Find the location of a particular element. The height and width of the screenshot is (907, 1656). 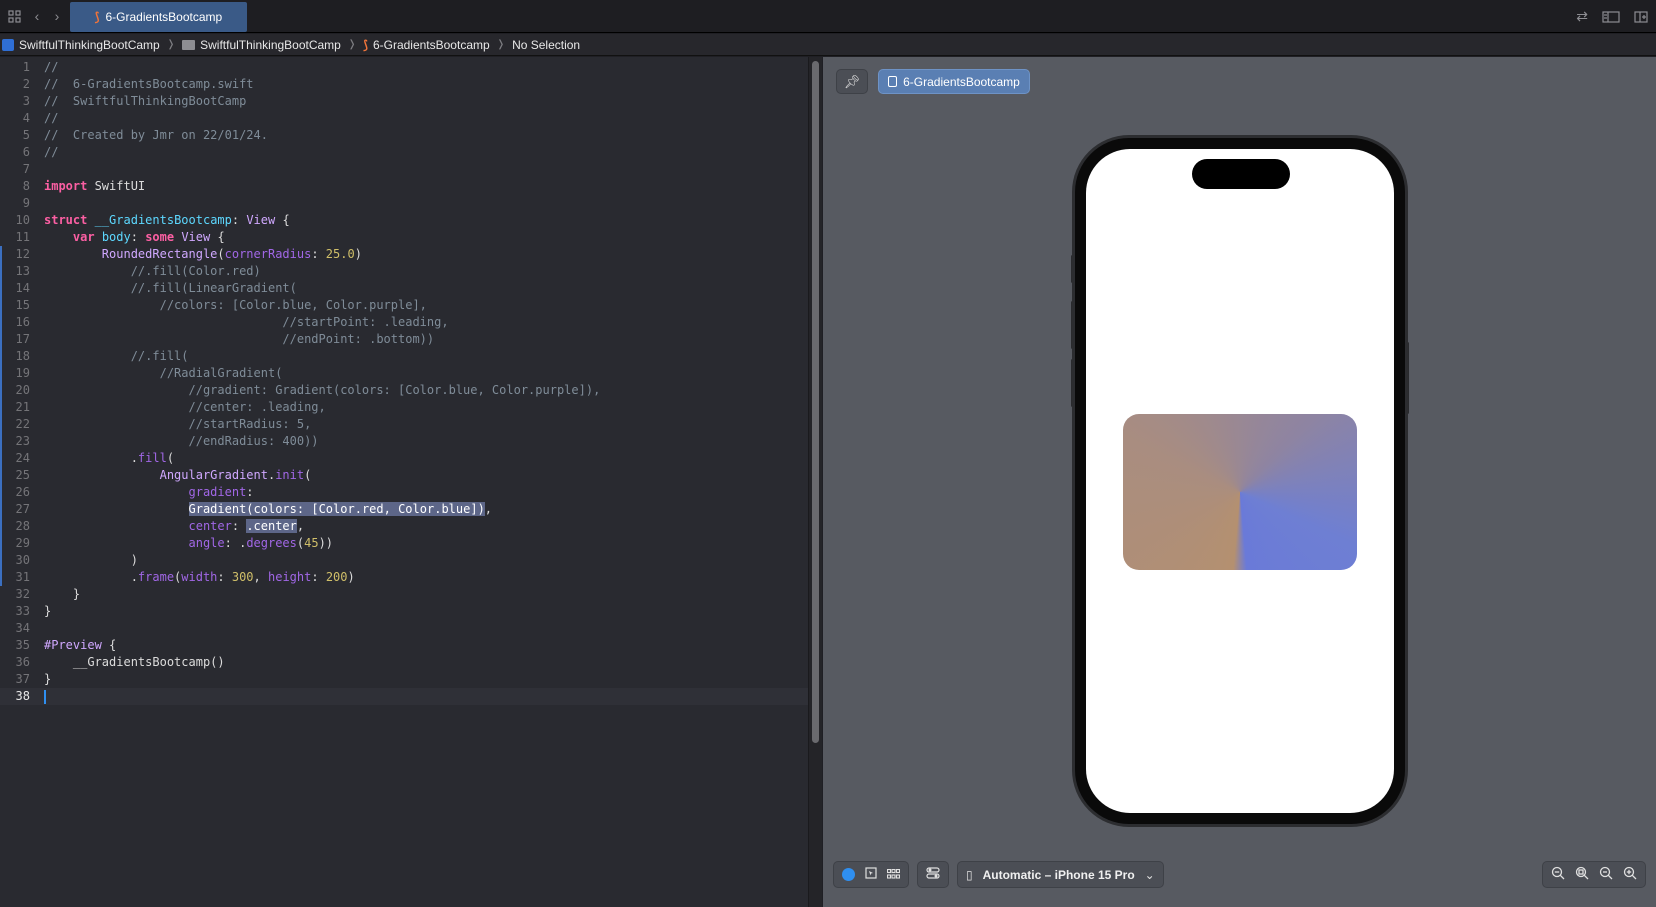

code-line: 24 .fill( is located at coordinates (405, 458).